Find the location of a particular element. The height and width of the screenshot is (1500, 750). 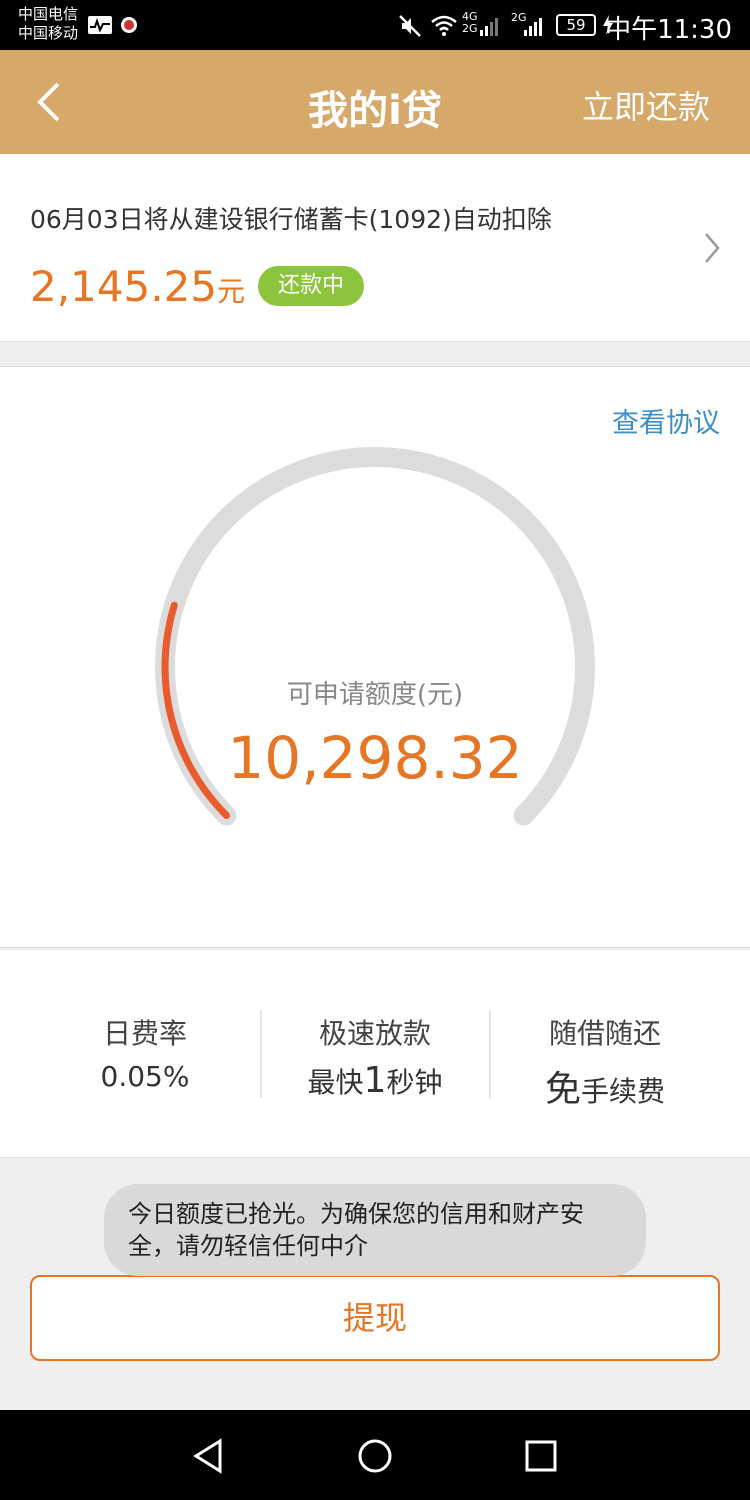

repayment-amount-value: 2,145.25 is located at coordinates (124, 286).